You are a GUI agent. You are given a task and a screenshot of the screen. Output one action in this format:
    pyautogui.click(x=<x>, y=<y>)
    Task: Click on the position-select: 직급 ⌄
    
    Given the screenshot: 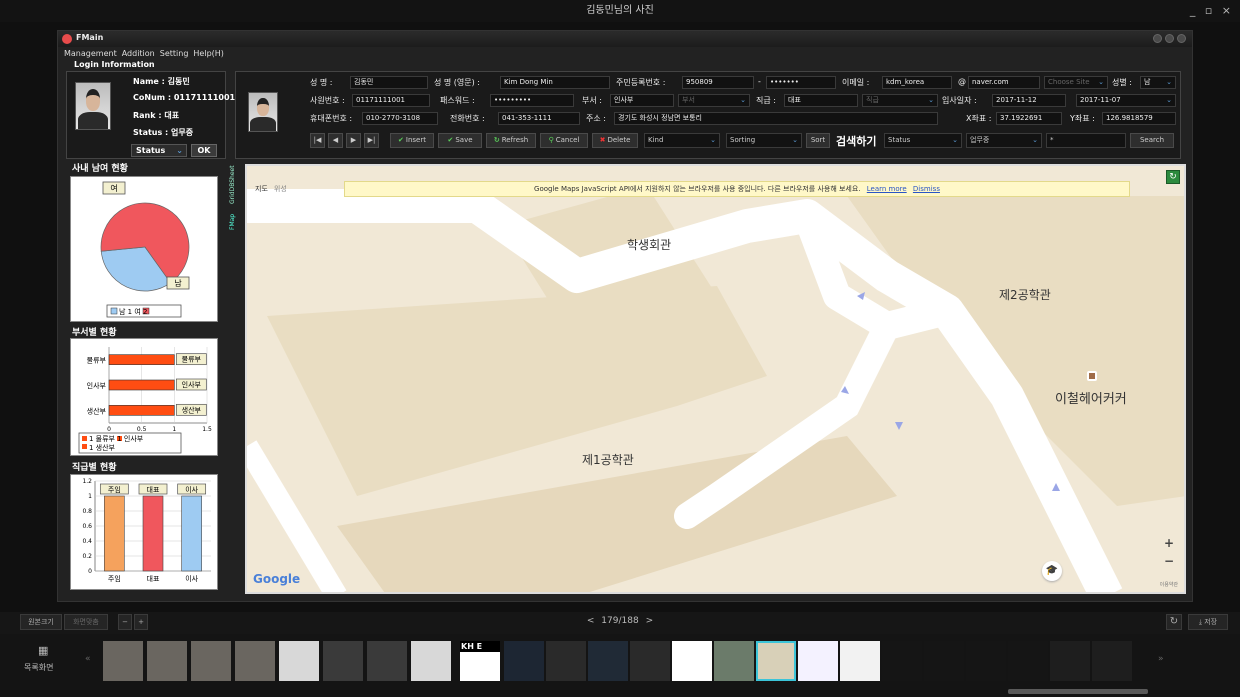 What is the action you would take?
    pyautogui.click(x=900, y=100)
    